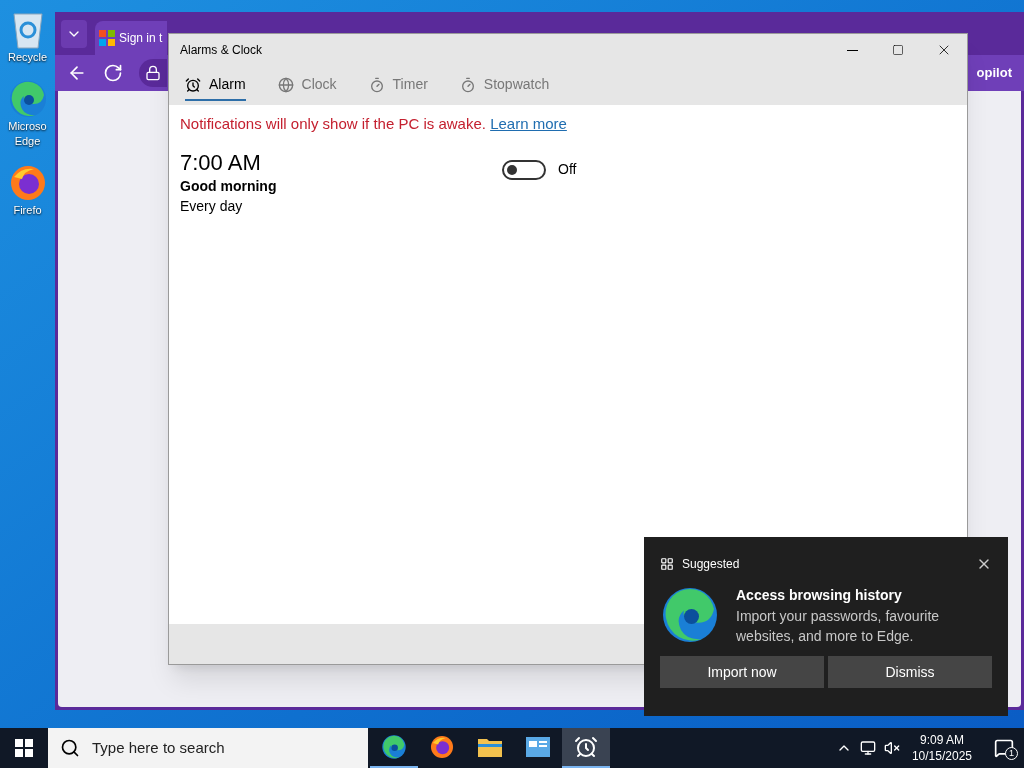 Image resolution: width=1024 pixels, height=768 pixels. What do you see at coordinates (1011, 753) in the screenshot?
I see `notification-count-badge: 1` at bounding box center [1011, 753].